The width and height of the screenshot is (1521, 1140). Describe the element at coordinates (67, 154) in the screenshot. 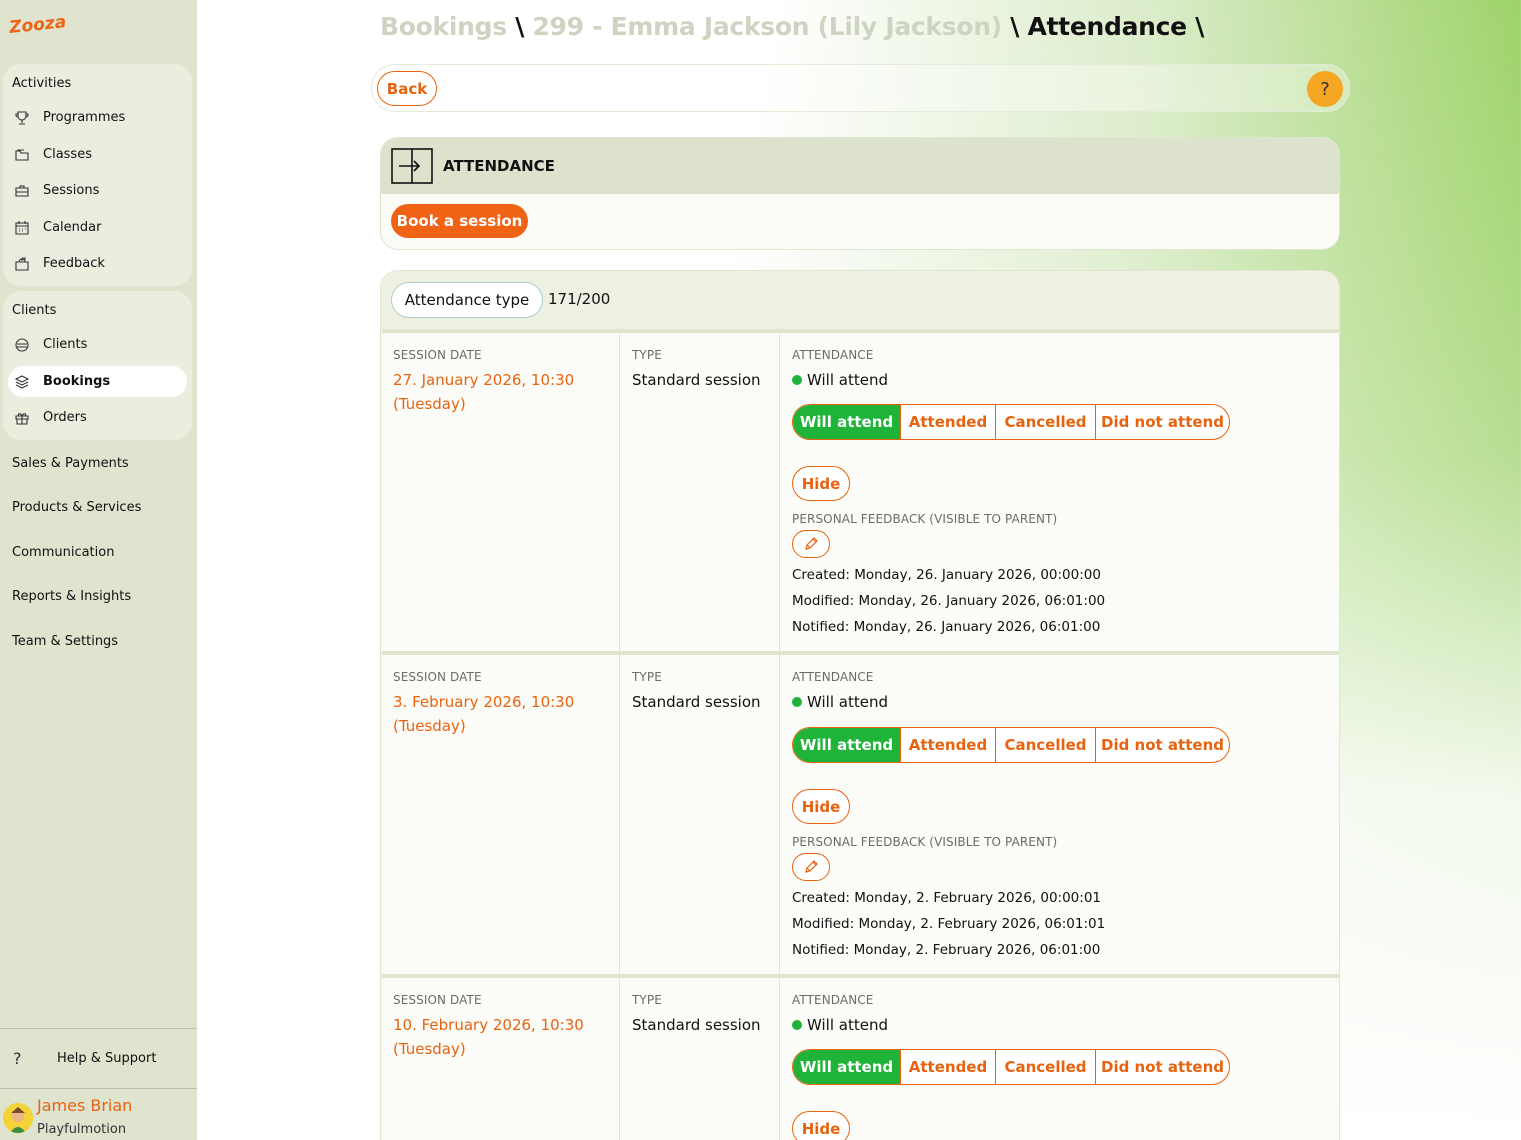

I see `sidebar-item-label: Classes` at that location.